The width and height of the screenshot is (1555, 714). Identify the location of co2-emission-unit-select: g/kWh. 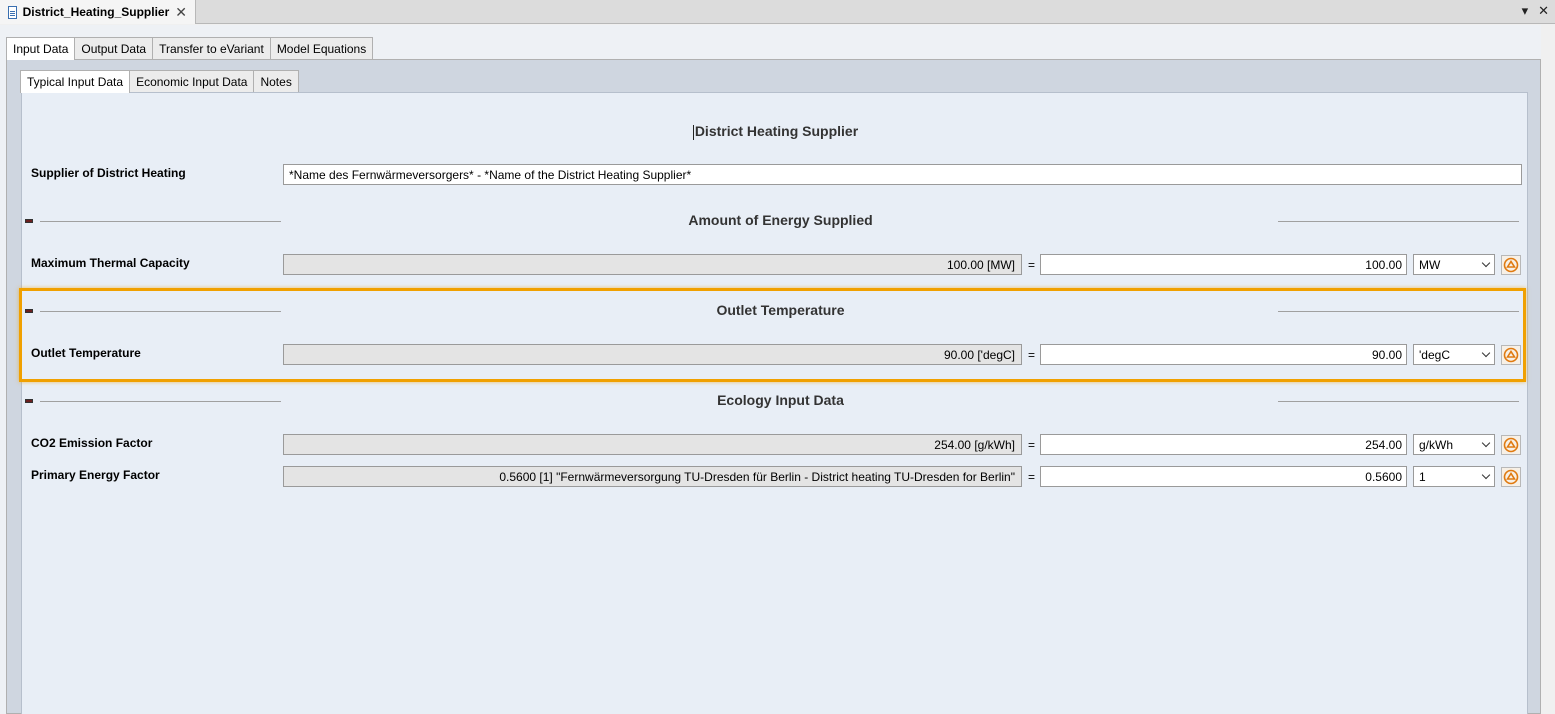
(1454, 444).